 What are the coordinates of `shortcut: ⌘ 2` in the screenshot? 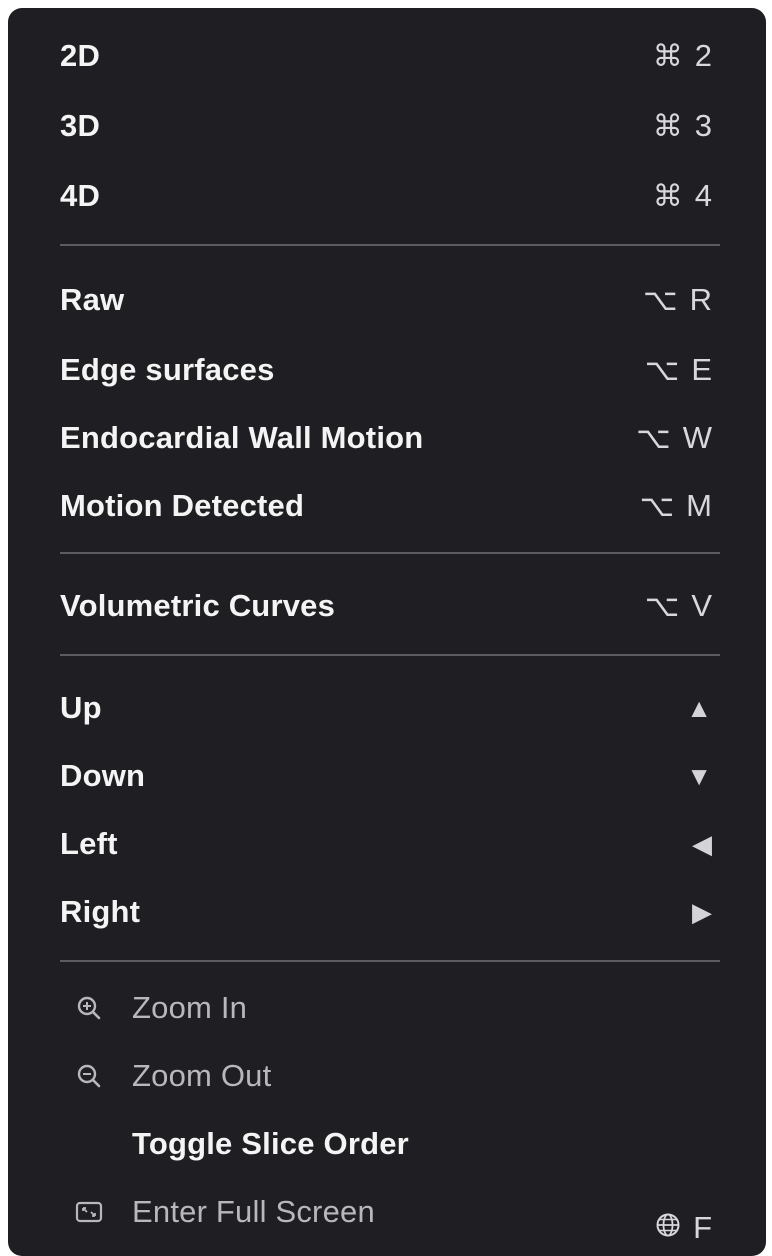 It's located at (682, 56).